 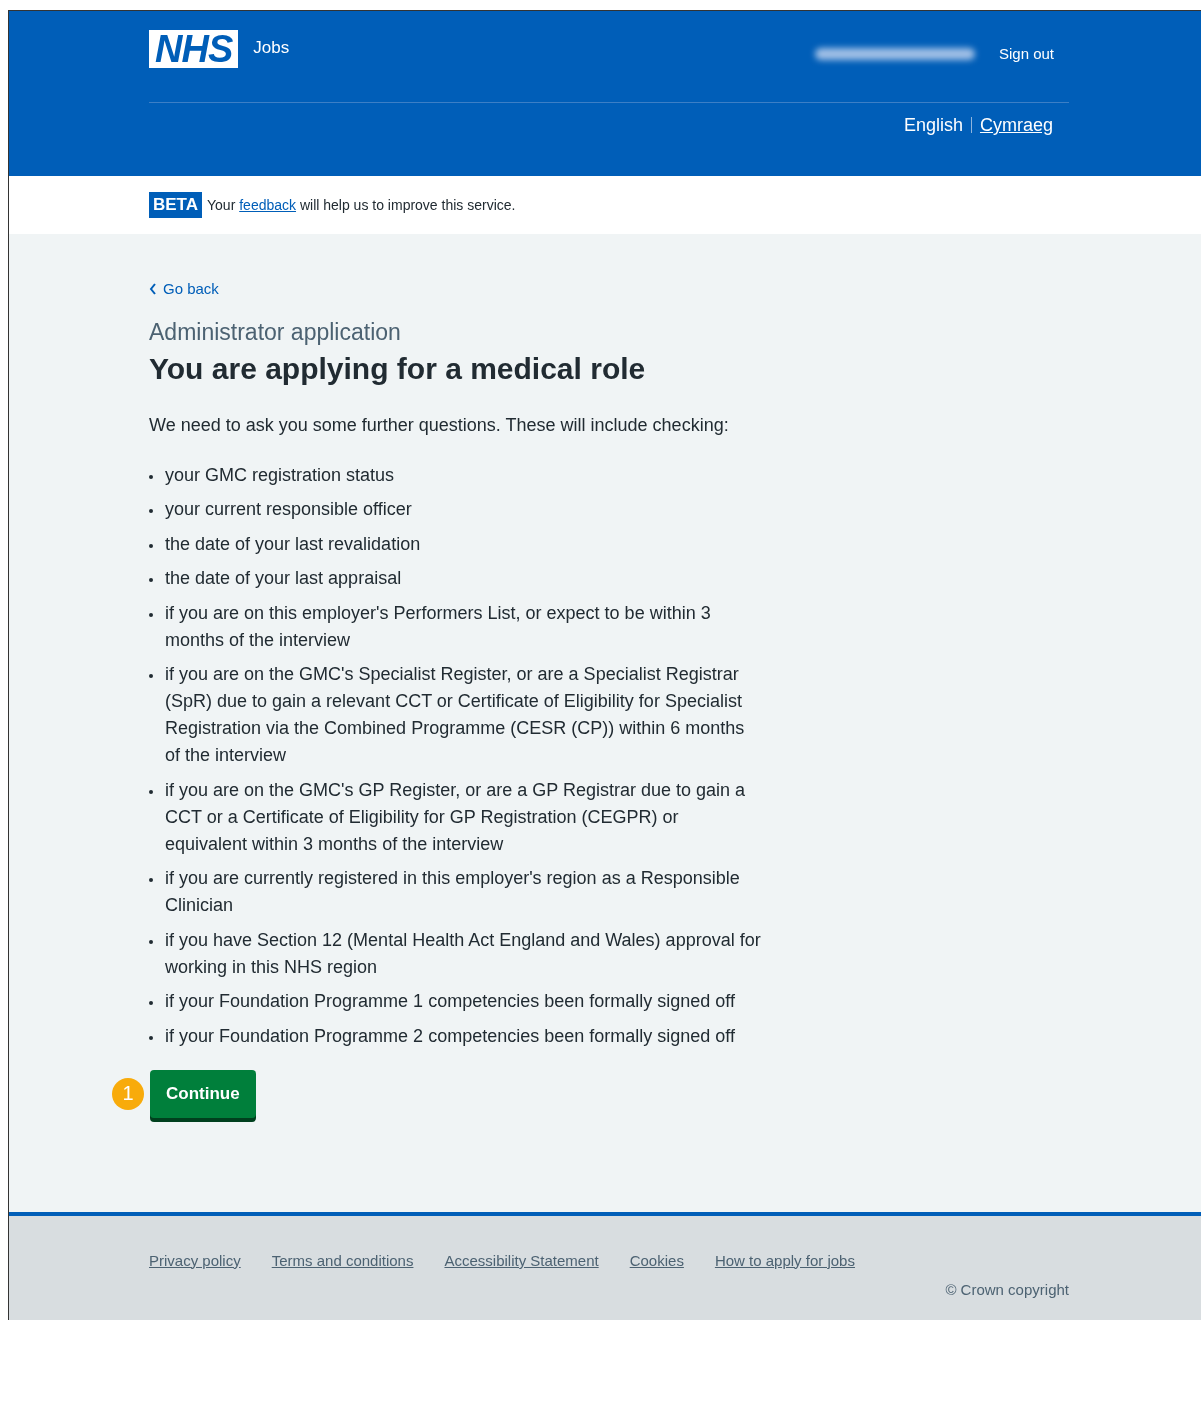 I want to click on footer-link: Privacy policy, so click(x=195, y=1260).